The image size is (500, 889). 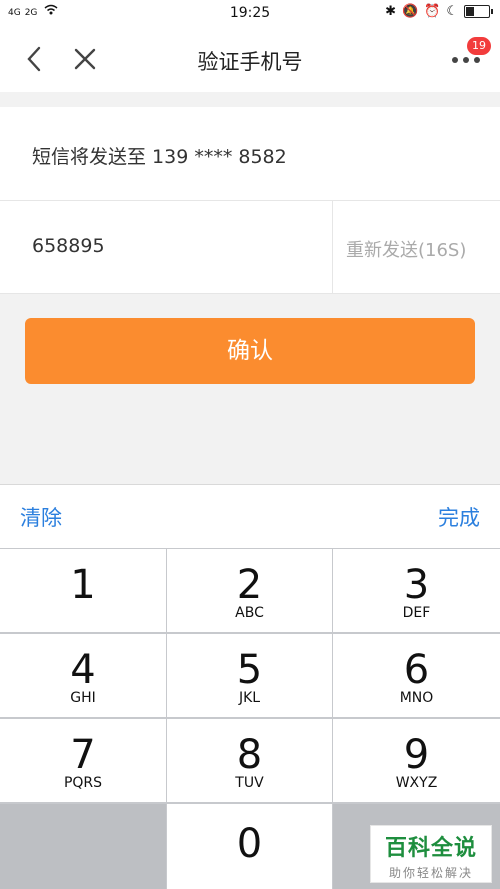 I want to click on key-digit: 2, so click(x=249, y=585).